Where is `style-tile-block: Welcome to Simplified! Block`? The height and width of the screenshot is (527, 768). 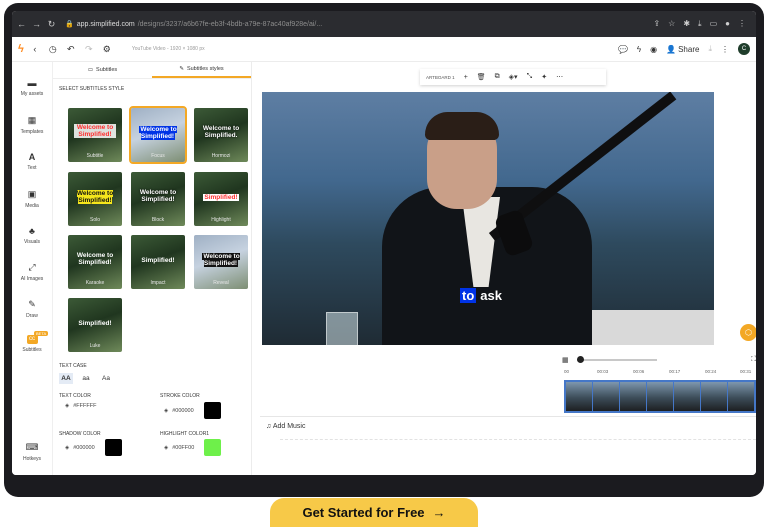 style-tile-block: Welcome to Simplified! Block is located at coordinates (158, 199).